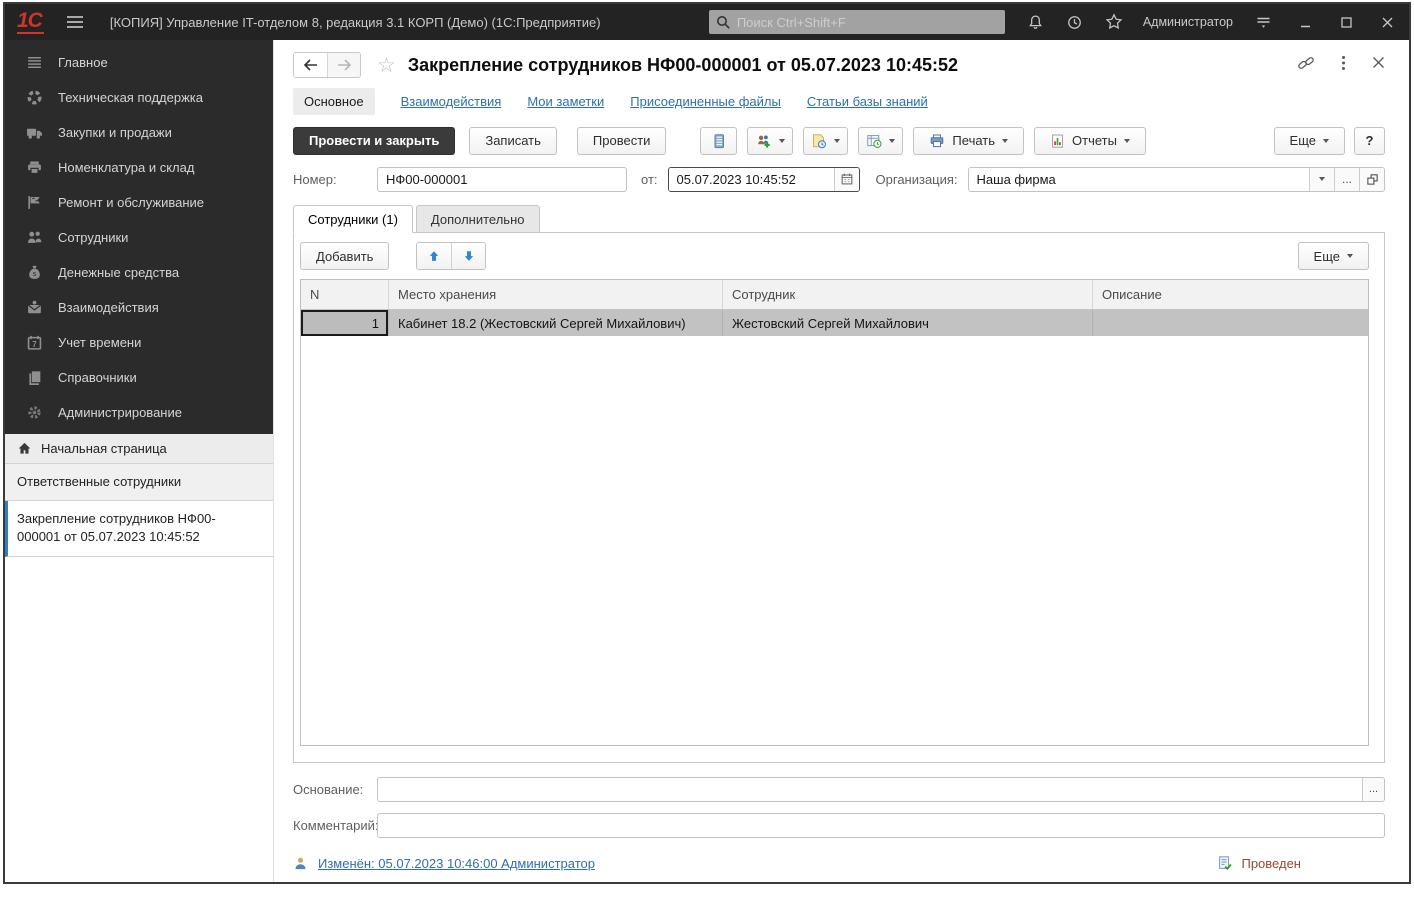 The image size is (1414, 897). What do you see at coordinates (764, 141) in the screenshot?
I see `people-add-icon` at bounding box center [764, 141].